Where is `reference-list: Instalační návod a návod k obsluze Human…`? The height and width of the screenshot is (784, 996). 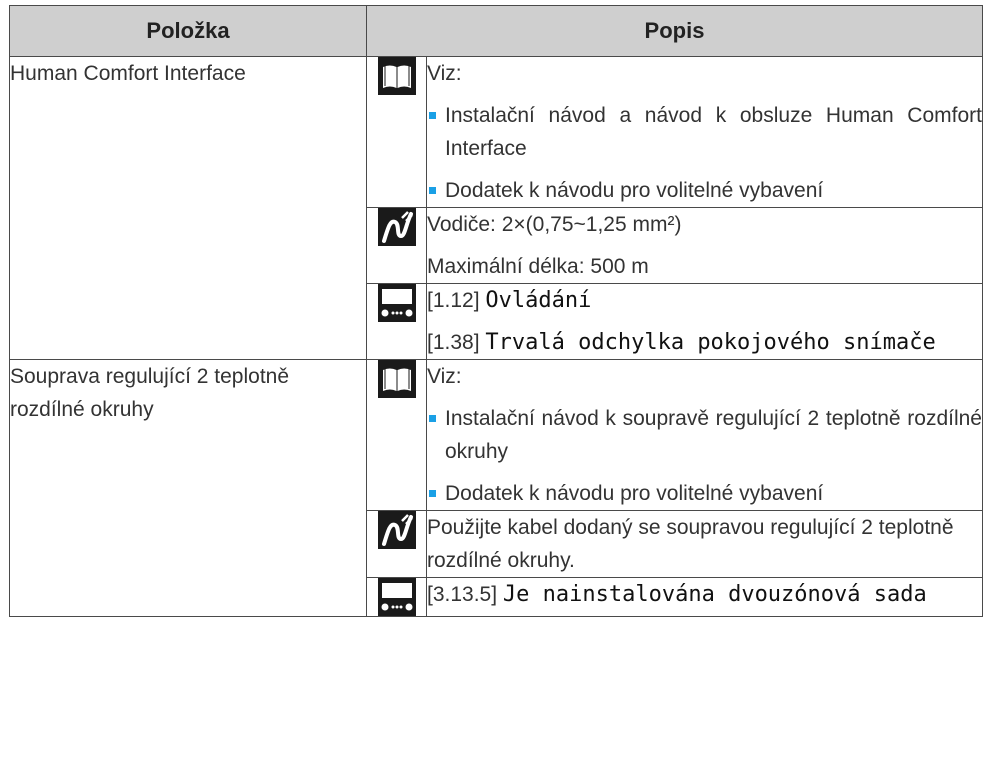
reference-list: Instalační návod a návod k obsluze Human… is located at coordinates (704, 153).